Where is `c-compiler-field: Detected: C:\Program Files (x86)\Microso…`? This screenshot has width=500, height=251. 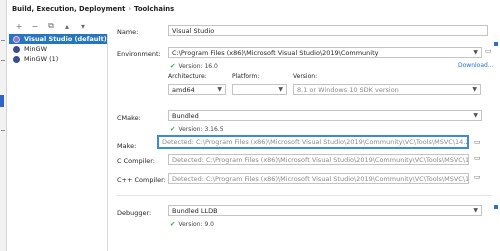 c-compiler-field: Detected: C:\Program Files (x86)\Microso… is located at coordinates (318, 159).